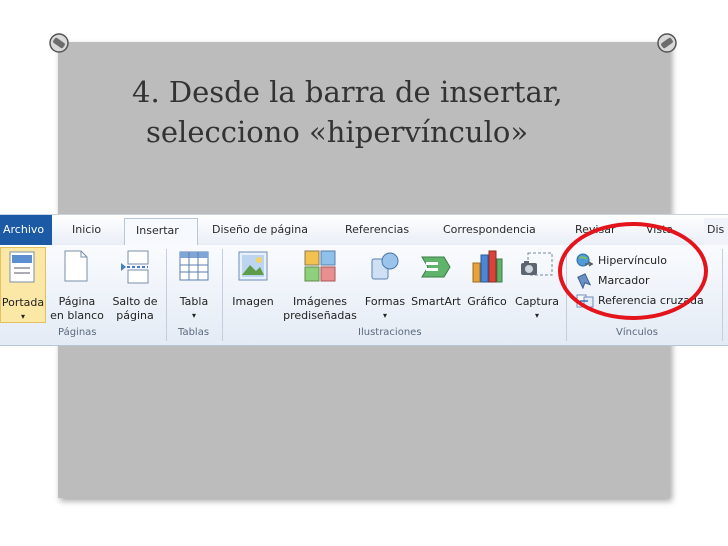 The image size is (728, 546). I want to click on slide-title-line: 4. Desde la barra de insertar,, so click(347, 92).